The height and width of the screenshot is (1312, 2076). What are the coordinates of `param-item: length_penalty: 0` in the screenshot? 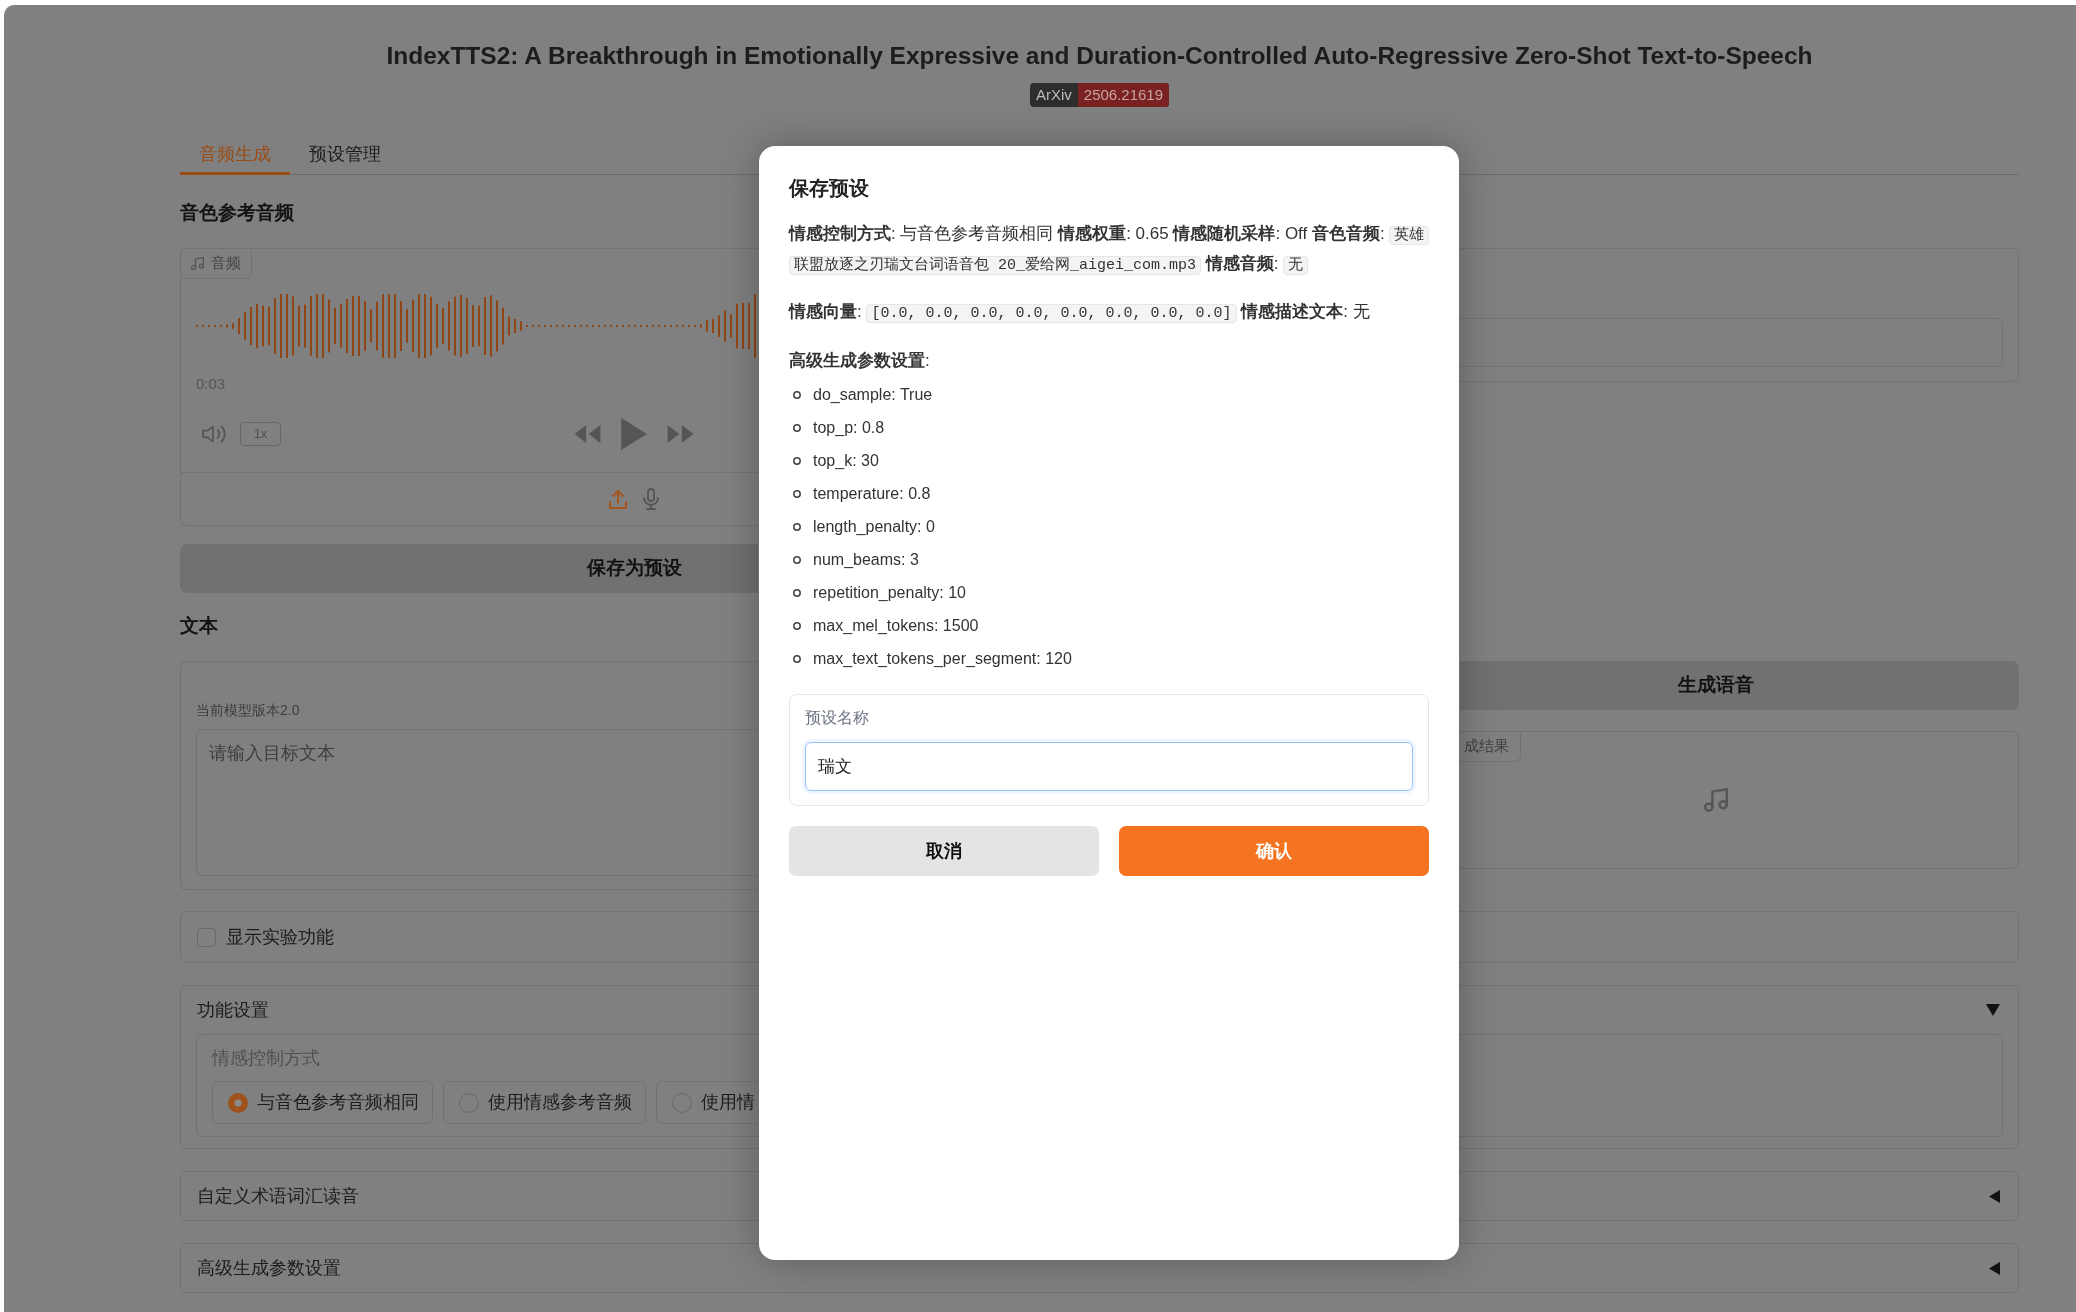 It's located at (874, 526).